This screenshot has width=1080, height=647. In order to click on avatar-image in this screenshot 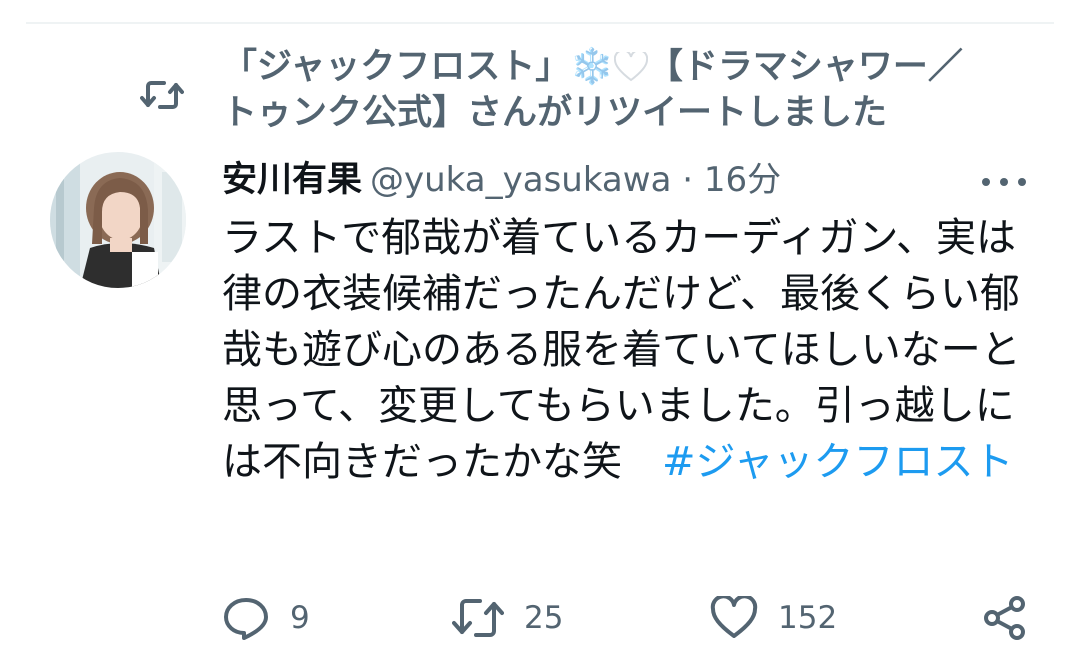, I will do `click(118, 220)`.